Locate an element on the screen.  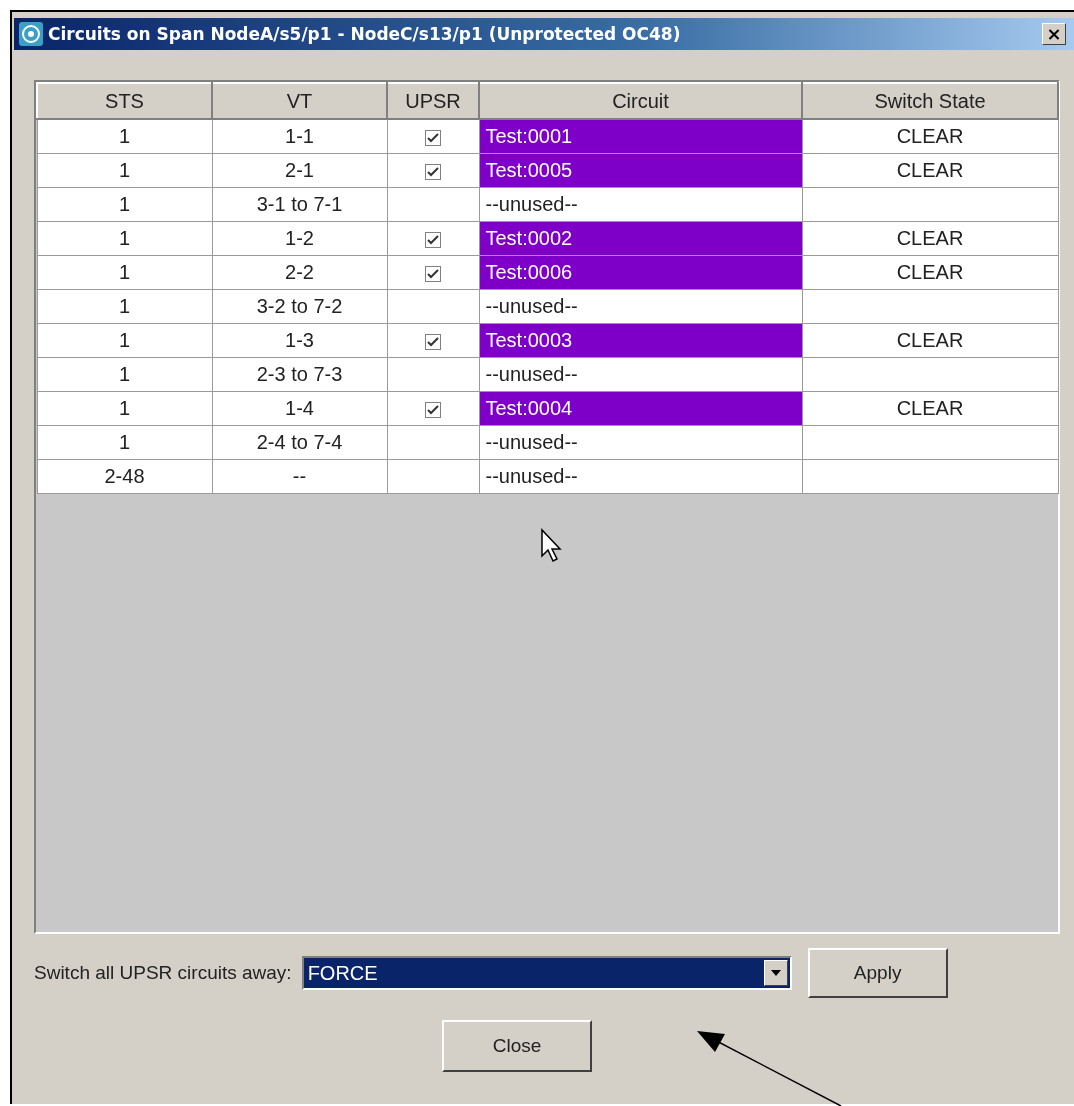
apply-button: Apply is located at coordinates (877, 973).